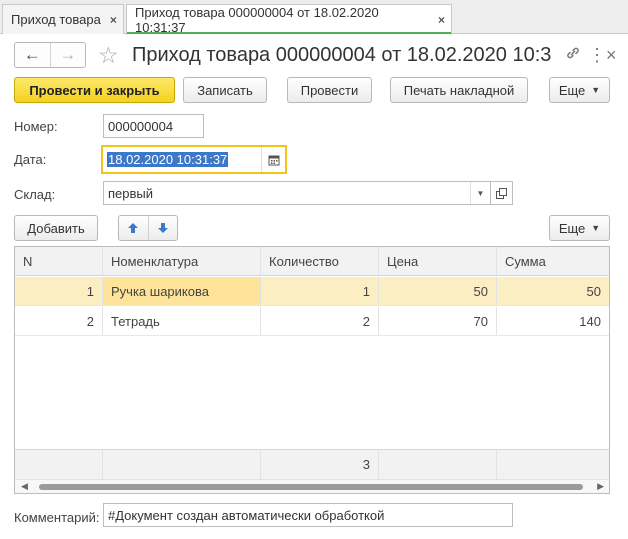 Image resolution: width=628 pixels, height=539 pixels. I want to click on row-number: 2, so click(59, 321).